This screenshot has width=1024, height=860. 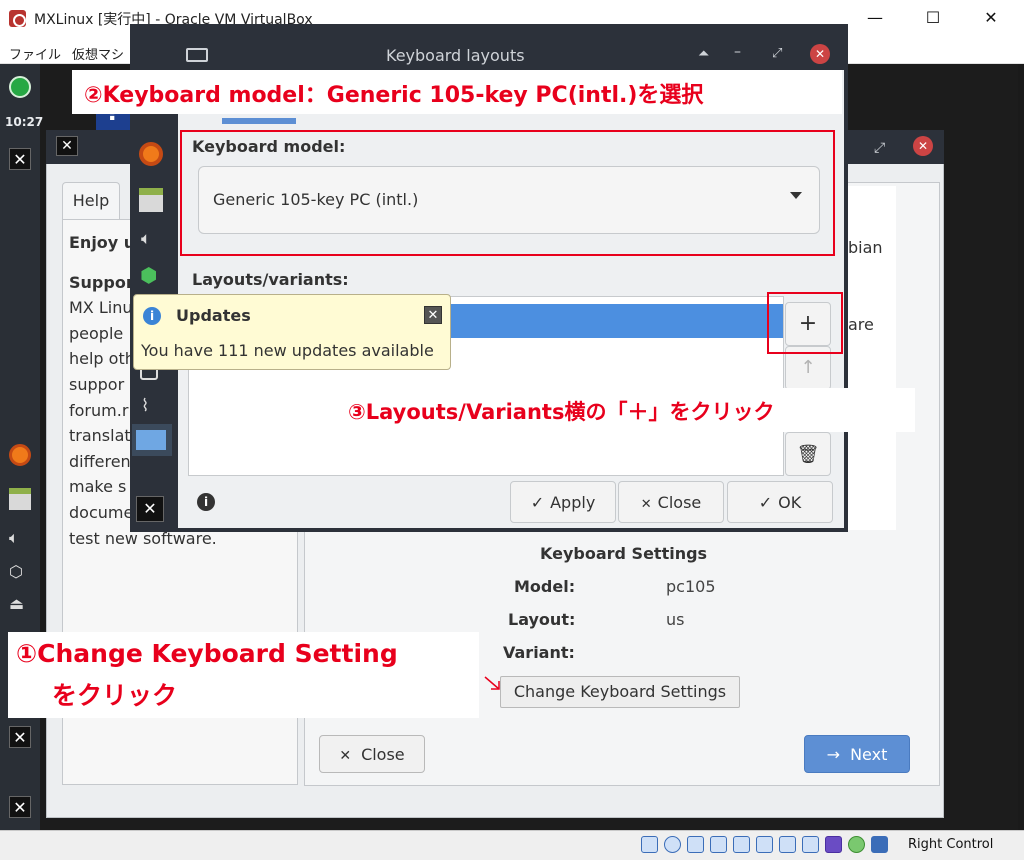 What do you see at coordinates (805, 323) in the screenshot?
I see `highlight-add-button` at bounding box center [805, 323].